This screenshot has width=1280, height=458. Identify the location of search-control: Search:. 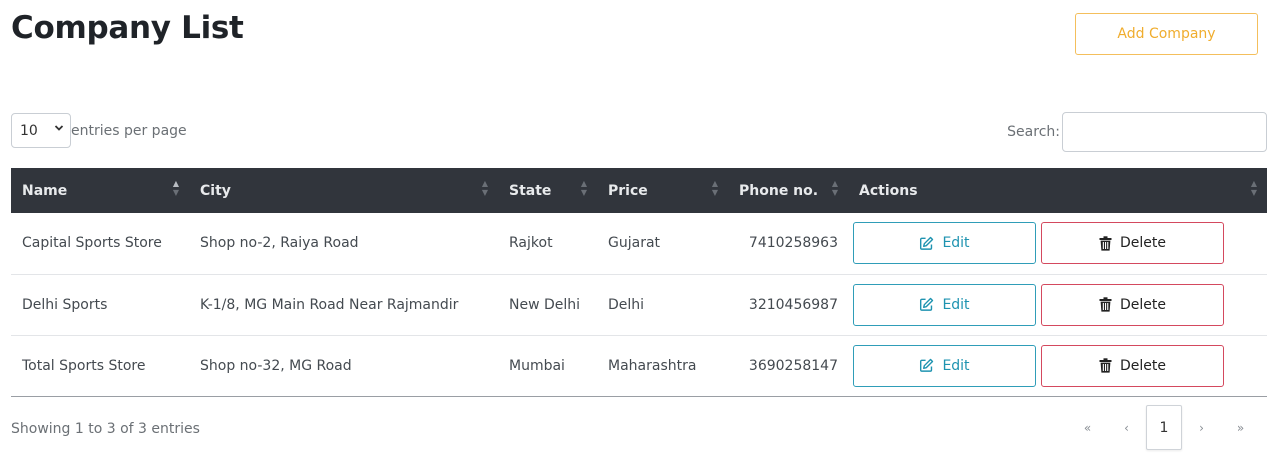
(1137, 132).